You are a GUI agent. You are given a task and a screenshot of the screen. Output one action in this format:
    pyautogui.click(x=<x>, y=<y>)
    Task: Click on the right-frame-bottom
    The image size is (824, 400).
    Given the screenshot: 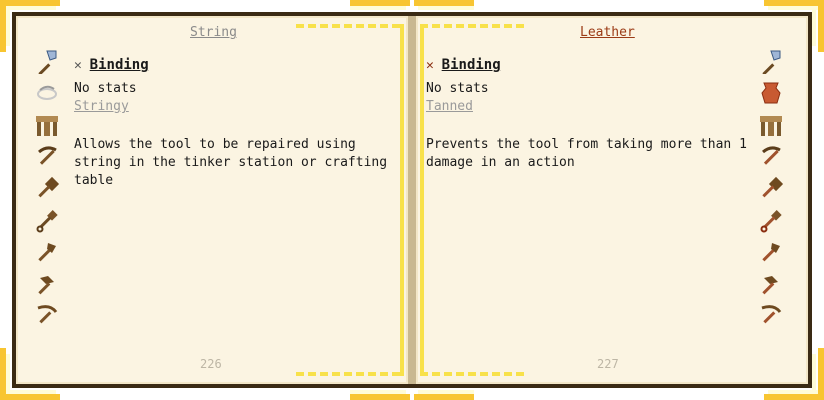 What is the action you would take?
    pyautogui.click(x=474, y=374)
    